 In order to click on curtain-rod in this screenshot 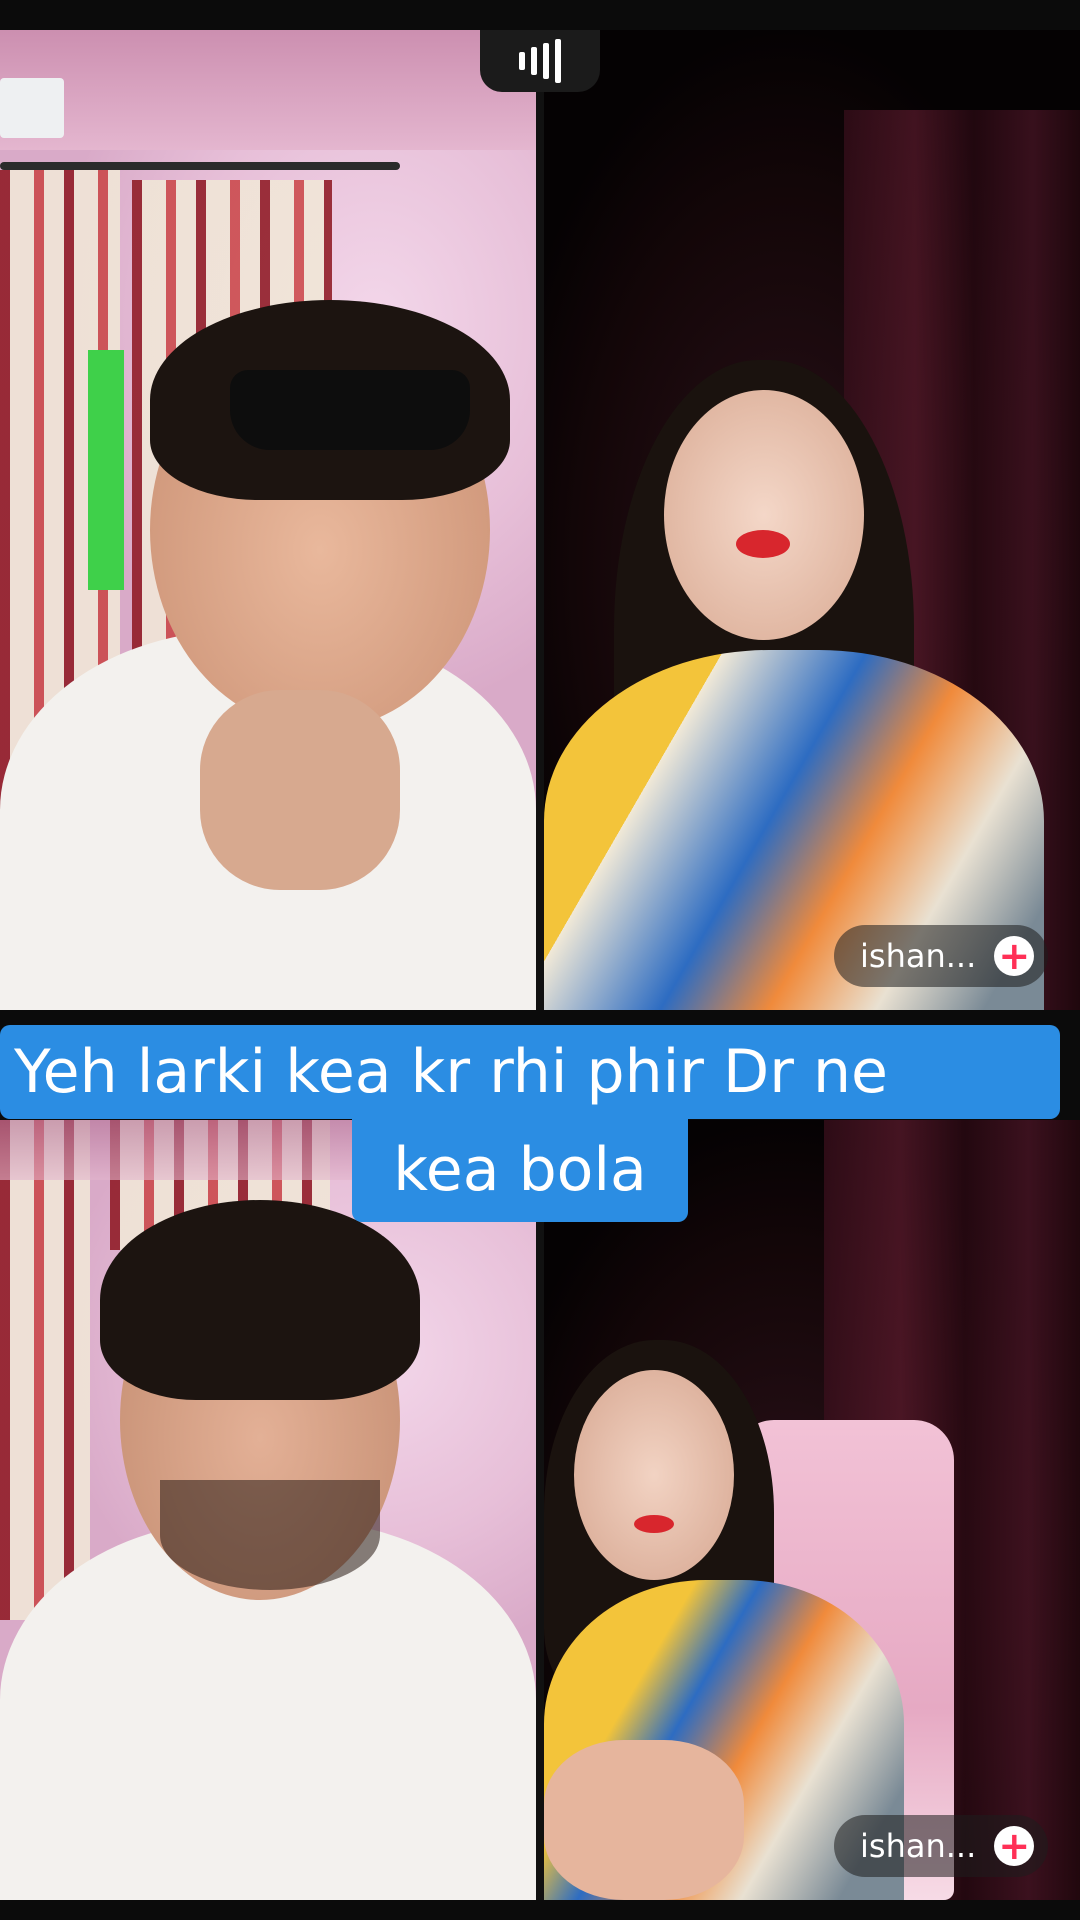, I will do `click(200, 166)`.